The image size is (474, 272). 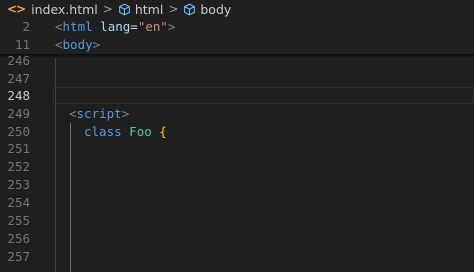 What do you see at coordinates (18, 78) in the screenshot?
I see `line-number: 247` at bounding box center [18, 78].